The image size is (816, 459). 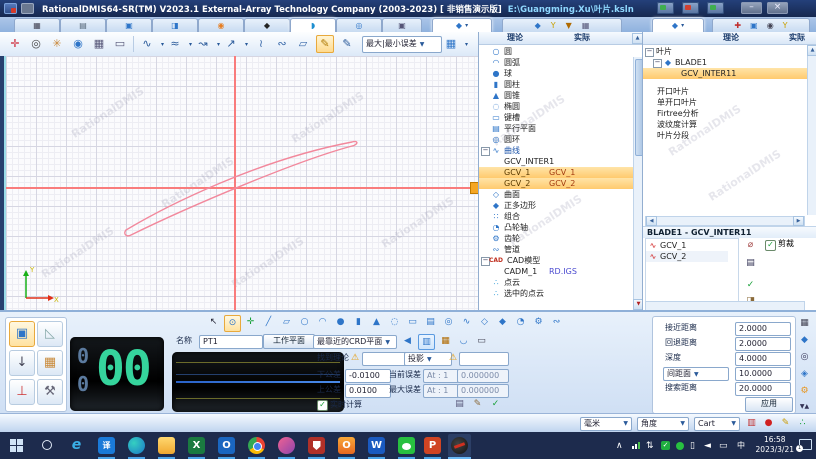 I want to click on word-icon: W, so click(x=376, y=445).